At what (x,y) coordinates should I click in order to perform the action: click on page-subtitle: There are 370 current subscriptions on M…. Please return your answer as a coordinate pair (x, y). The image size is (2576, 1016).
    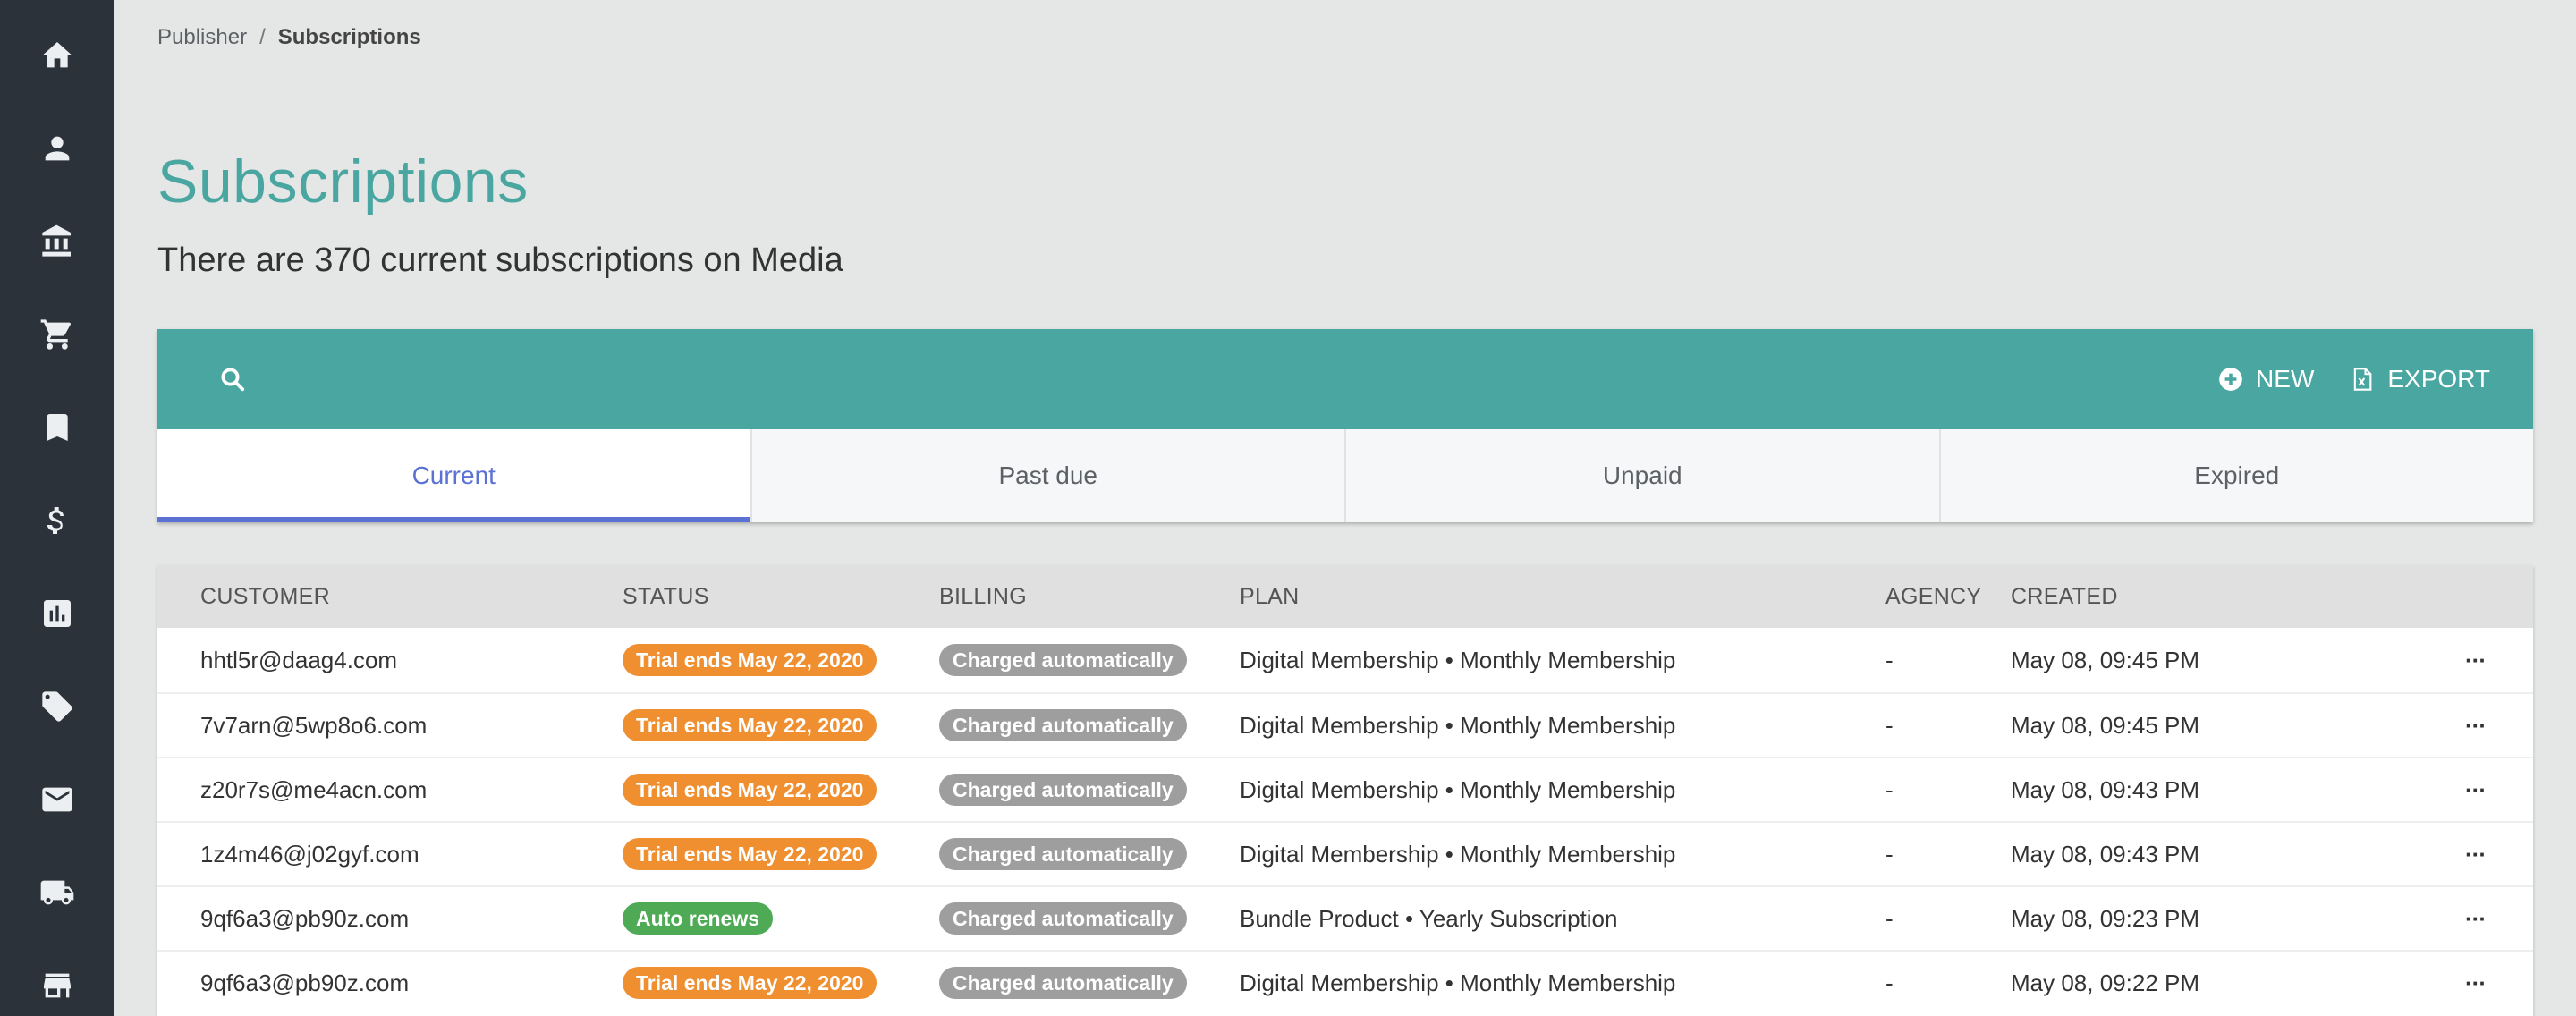
    Looking at the image, I should click on (500, 260).